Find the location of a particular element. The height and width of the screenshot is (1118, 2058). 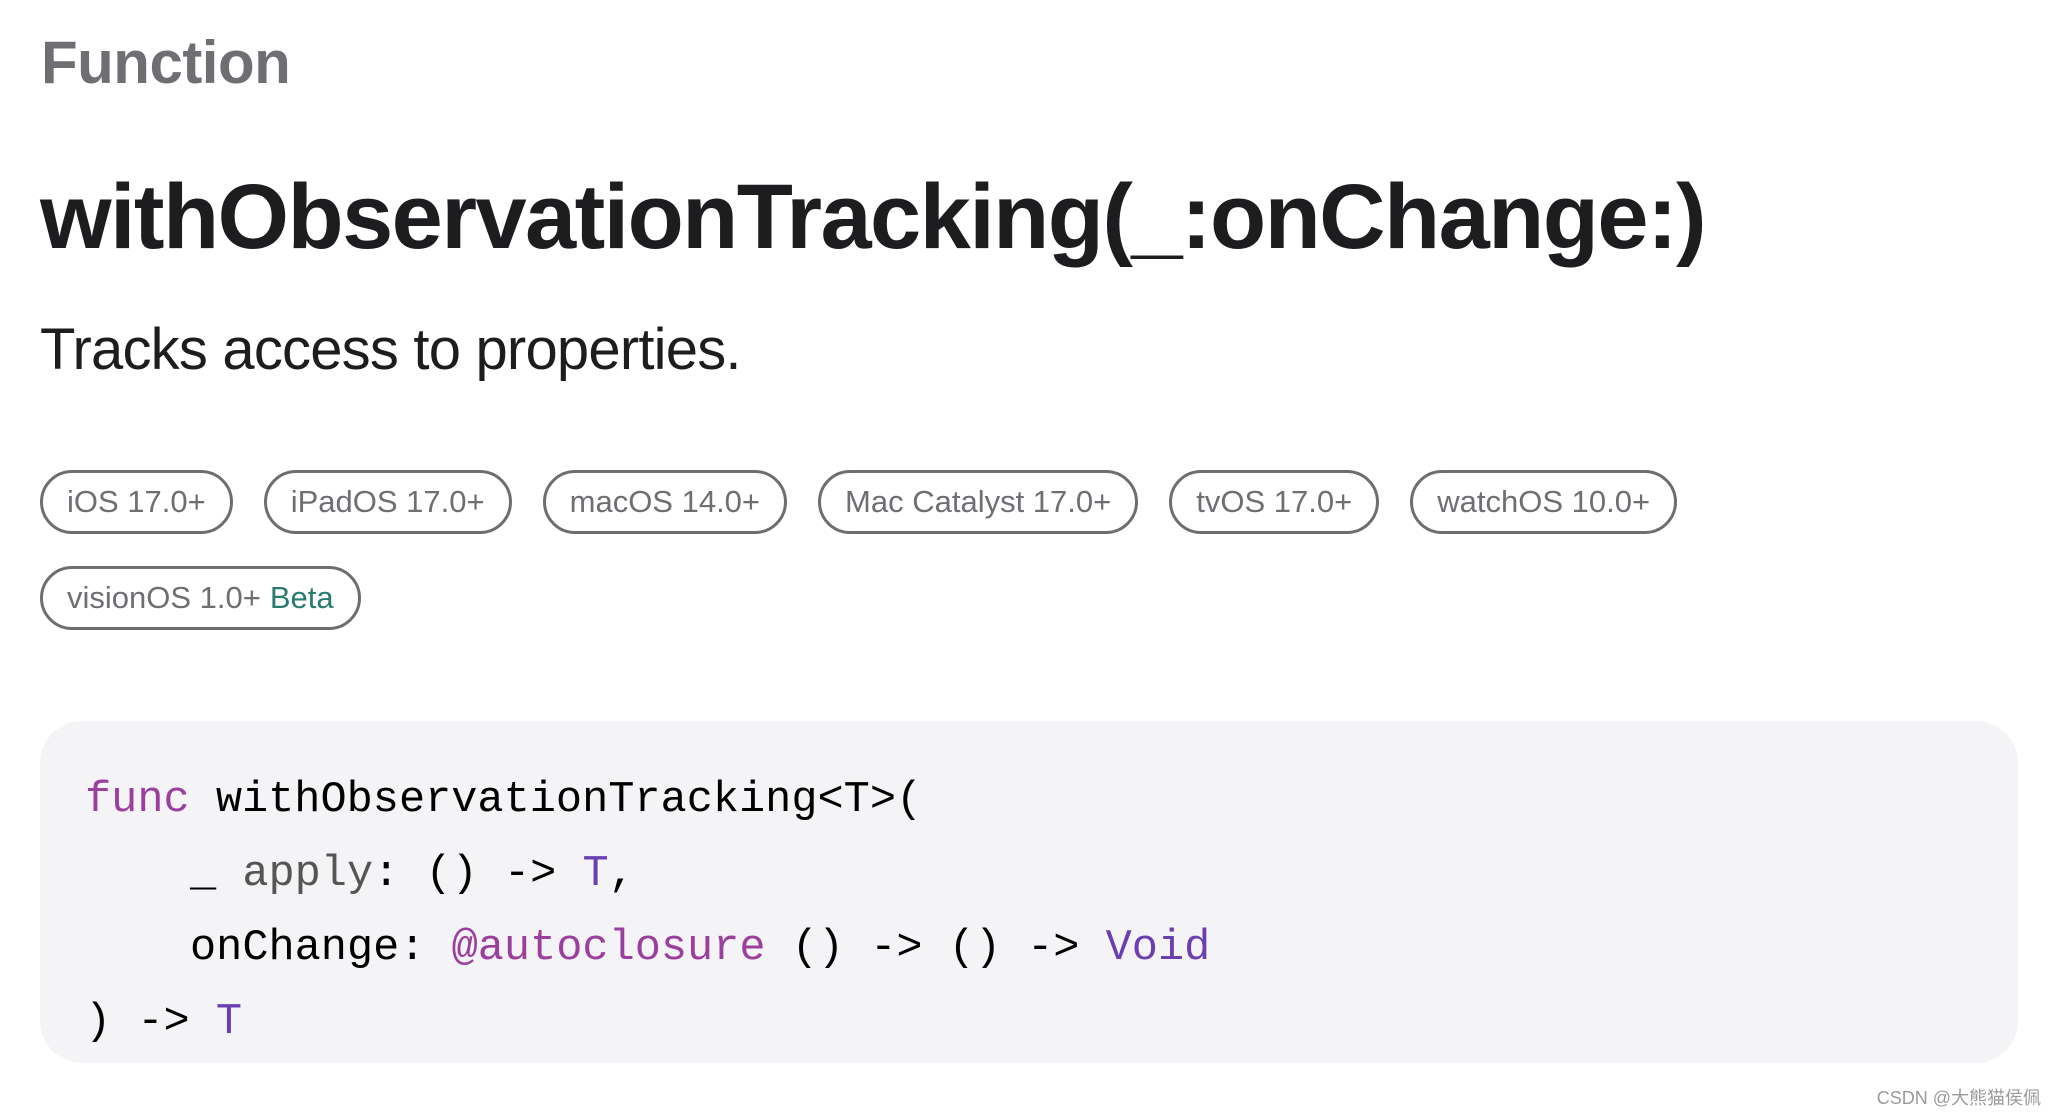

badge-label: iOS 17.0+ is located at coordinates (136, 501).